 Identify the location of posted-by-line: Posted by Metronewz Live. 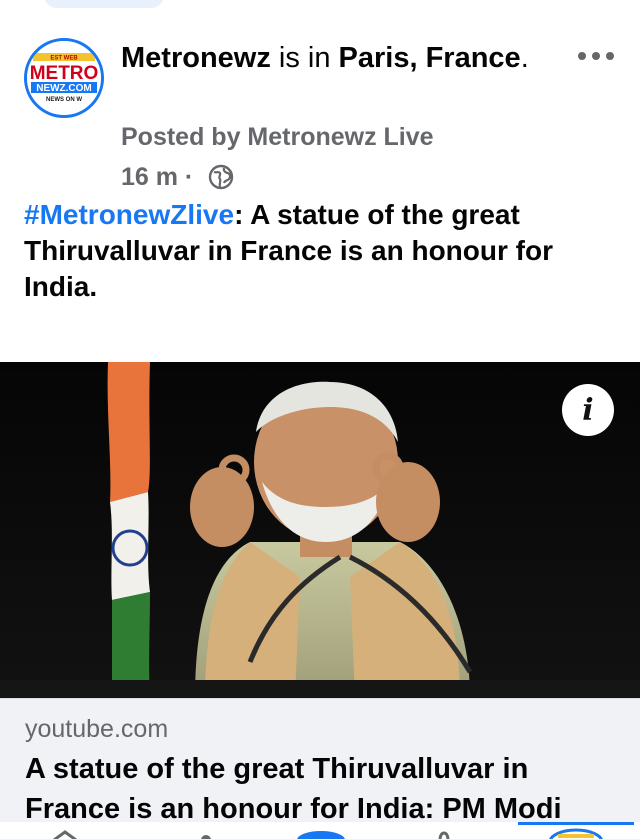
(277, 137).